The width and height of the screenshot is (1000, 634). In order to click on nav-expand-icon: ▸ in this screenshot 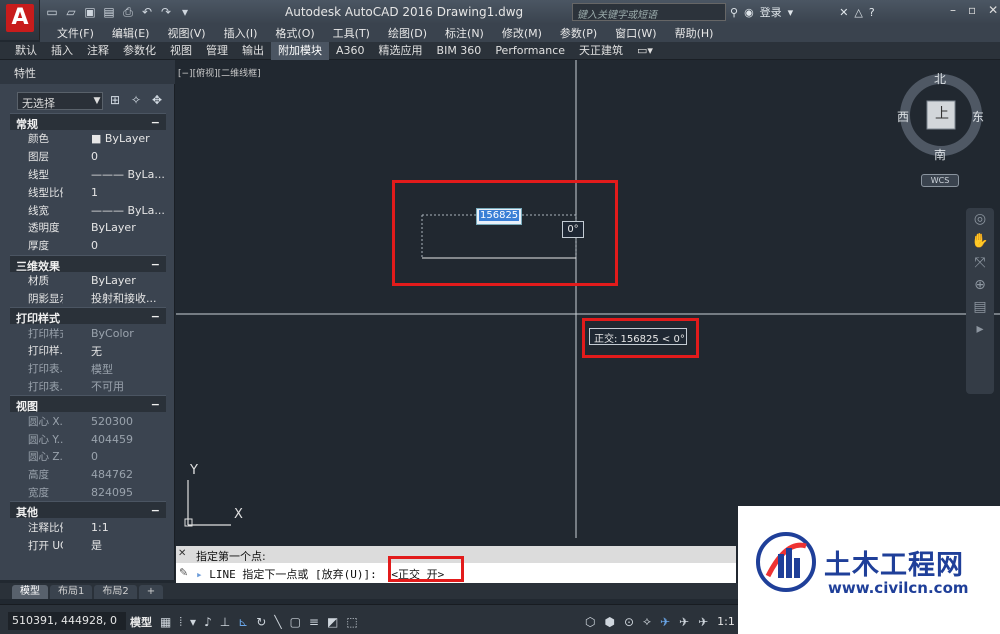, I will do `click(980, 329)`.